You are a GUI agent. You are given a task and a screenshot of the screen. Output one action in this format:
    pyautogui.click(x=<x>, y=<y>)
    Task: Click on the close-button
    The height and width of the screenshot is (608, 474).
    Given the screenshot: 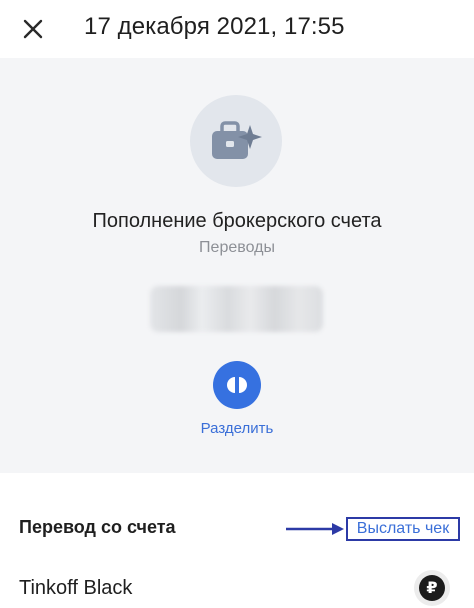 What is the action you would take?
    pyautogui.click(x=33, y=29)
    